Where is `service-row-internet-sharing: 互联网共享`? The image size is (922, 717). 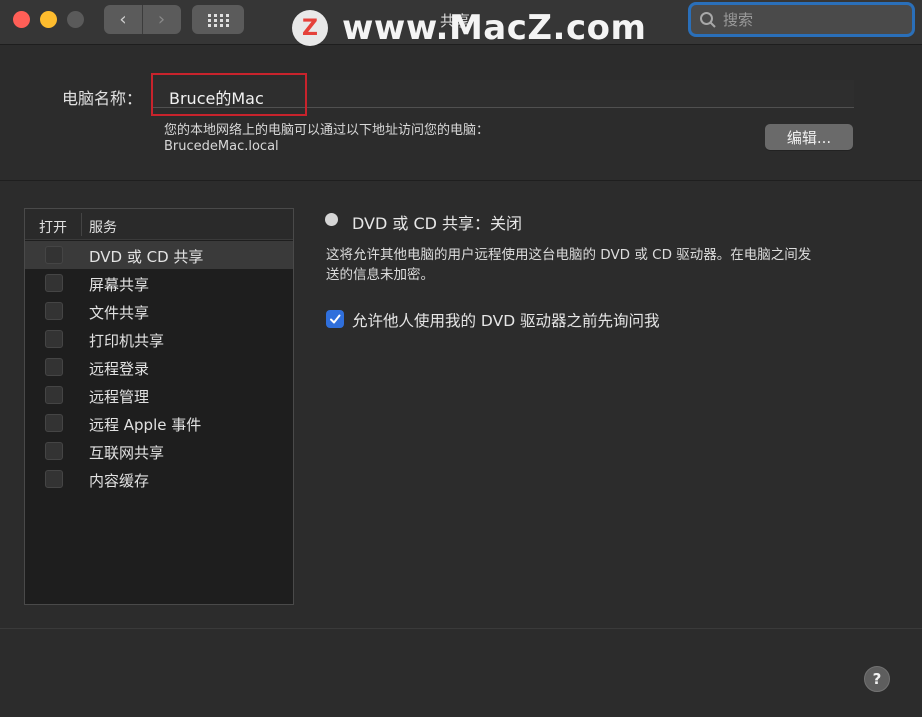 service-row-internet-sharing: 互联网共享 is located at coordinates (159, 451).